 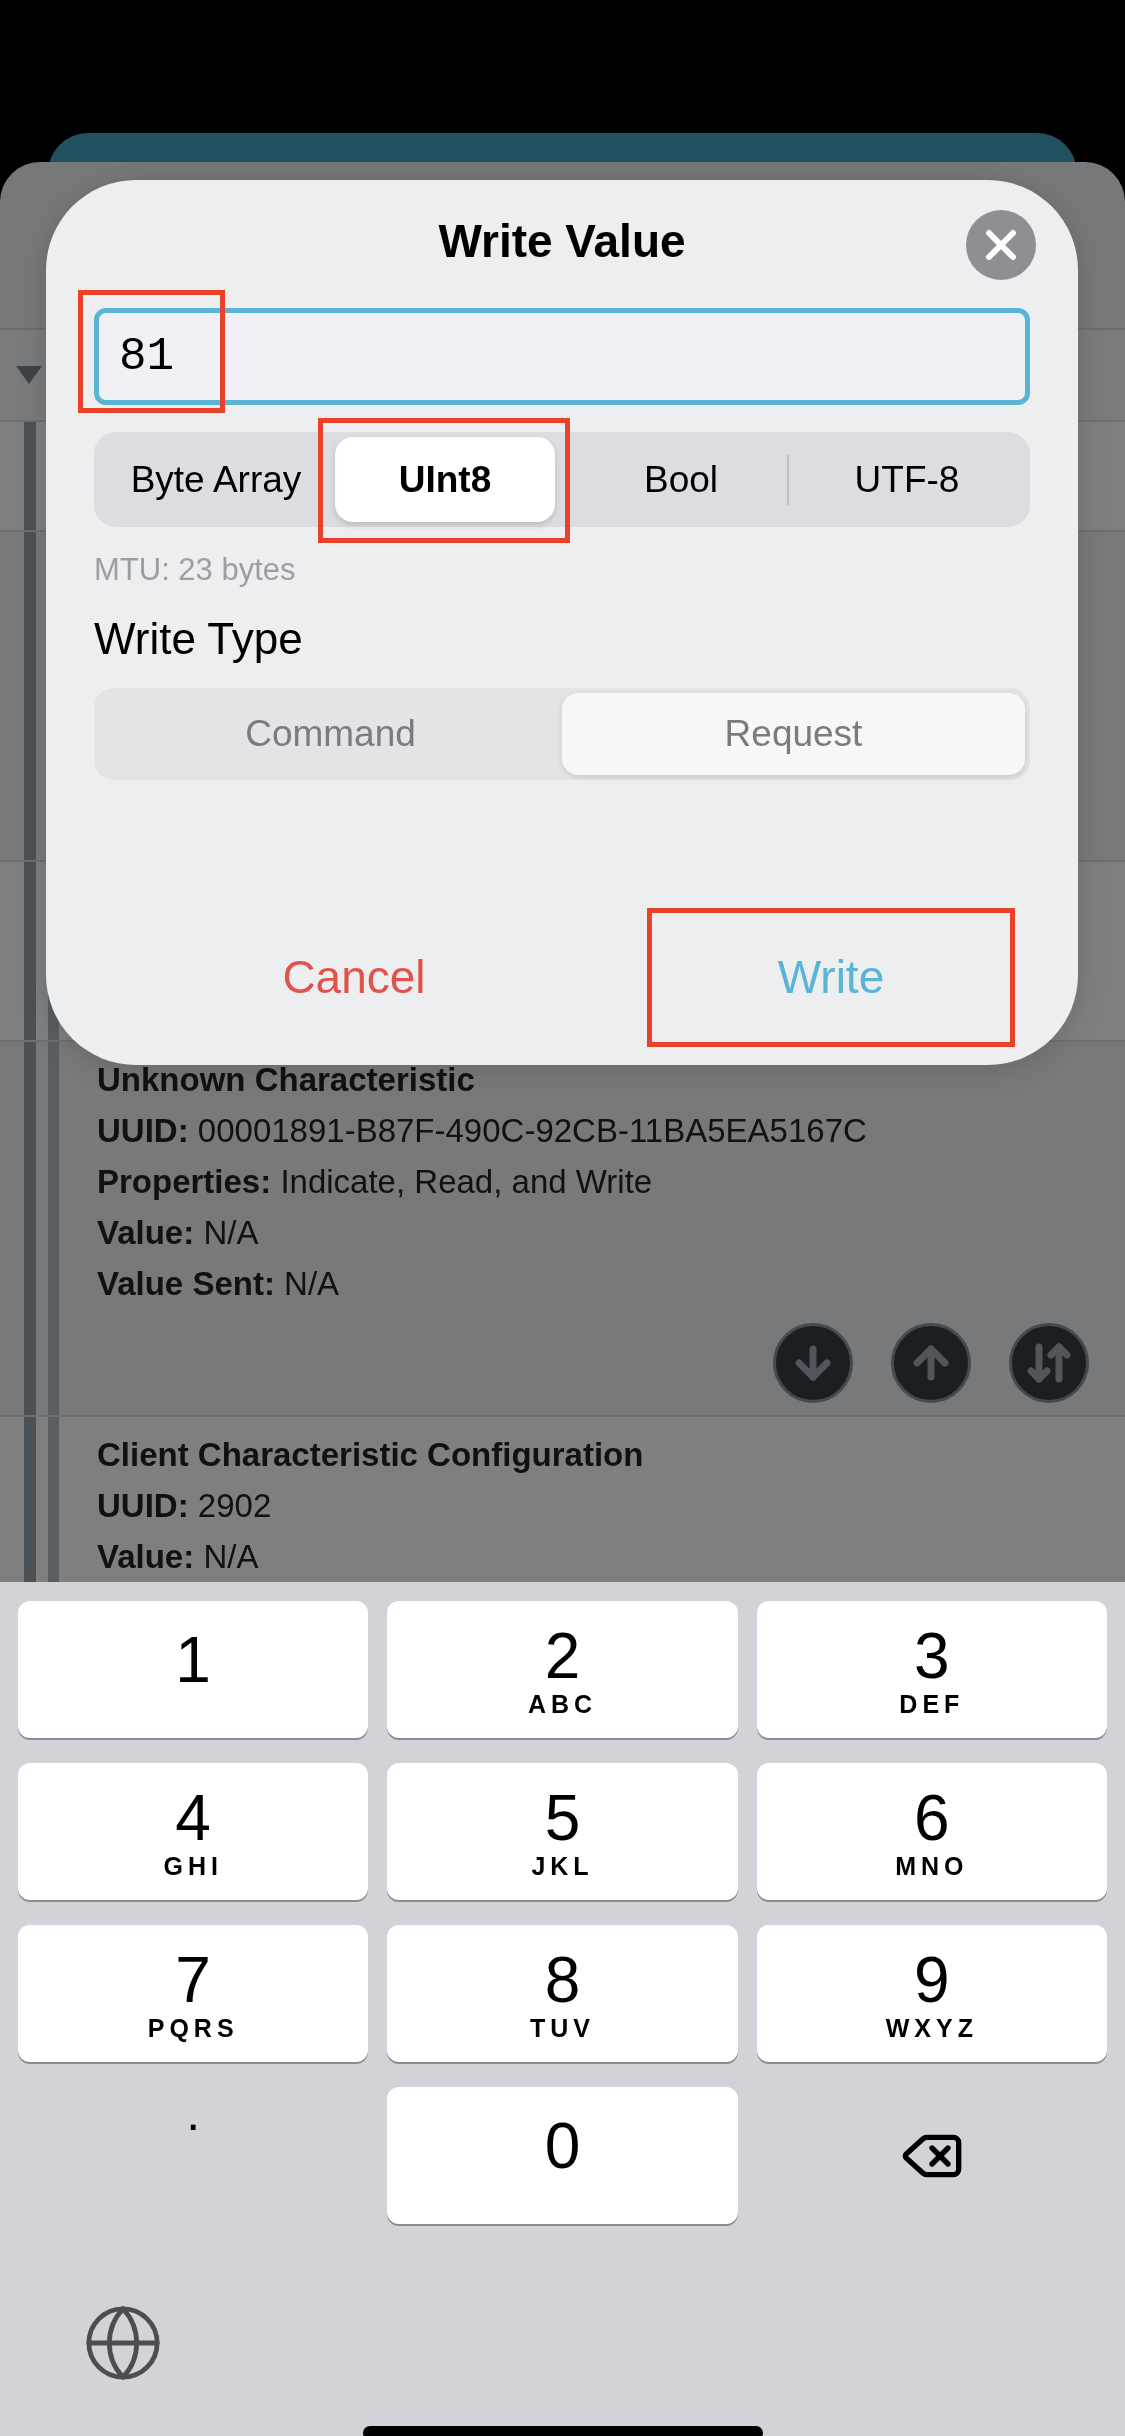 I want to click on characteristic-name: Unknown Characteristic, so click(x=286, y=1080).